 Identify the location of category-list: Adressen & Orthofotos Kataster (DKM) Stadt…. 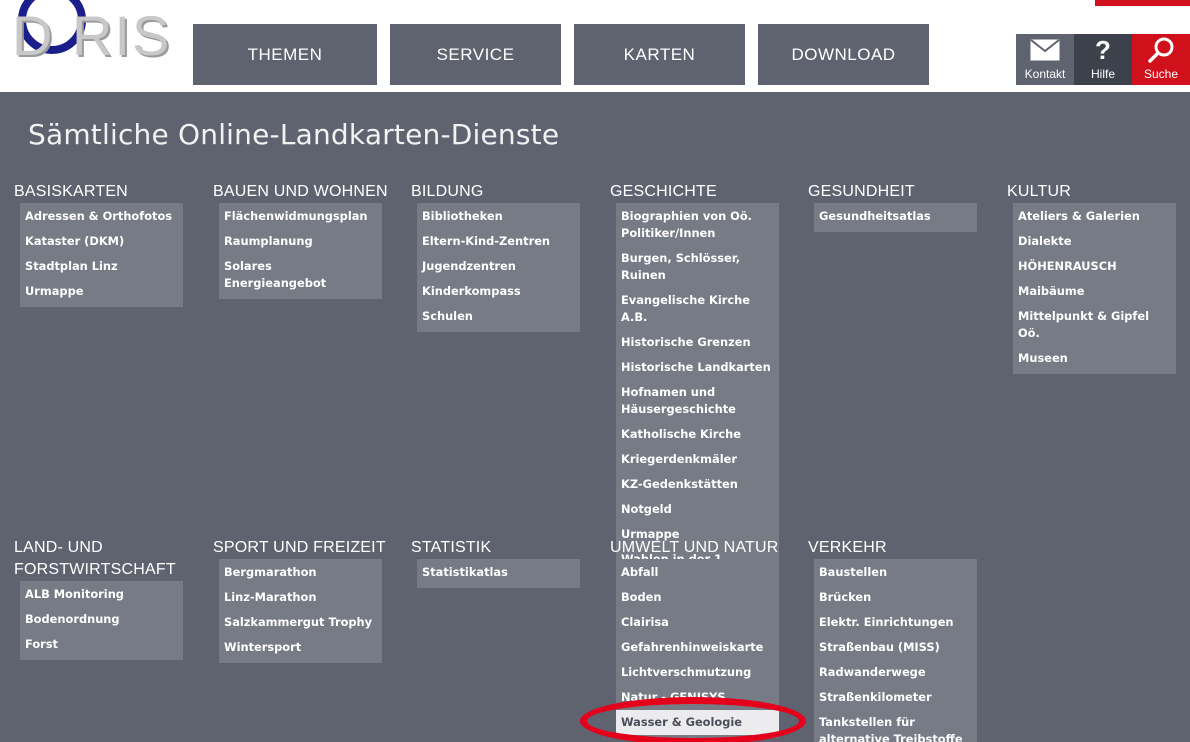
(101, 255).